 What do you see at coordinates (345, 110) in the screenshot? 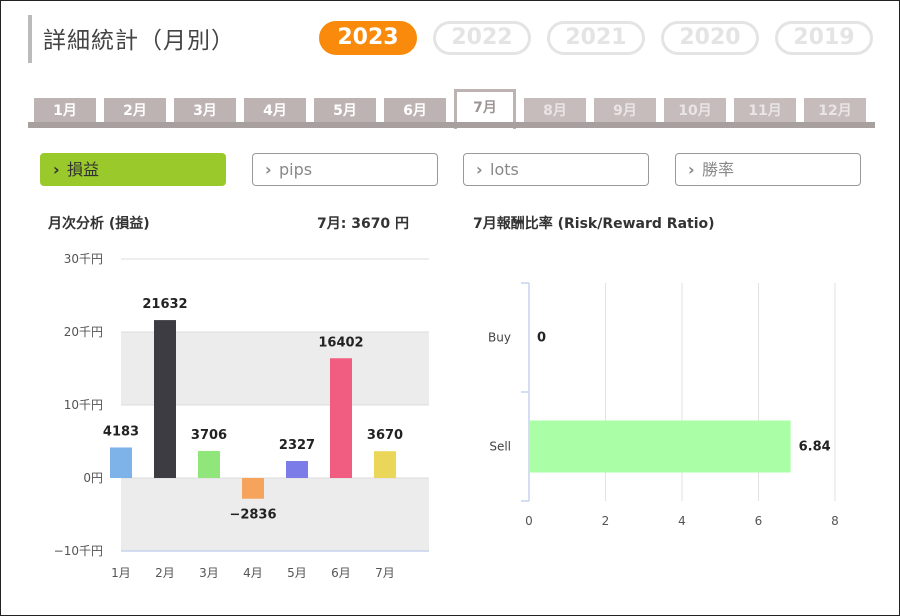
I see `month-tab-5: 5月` at bounding box center [345, 110].